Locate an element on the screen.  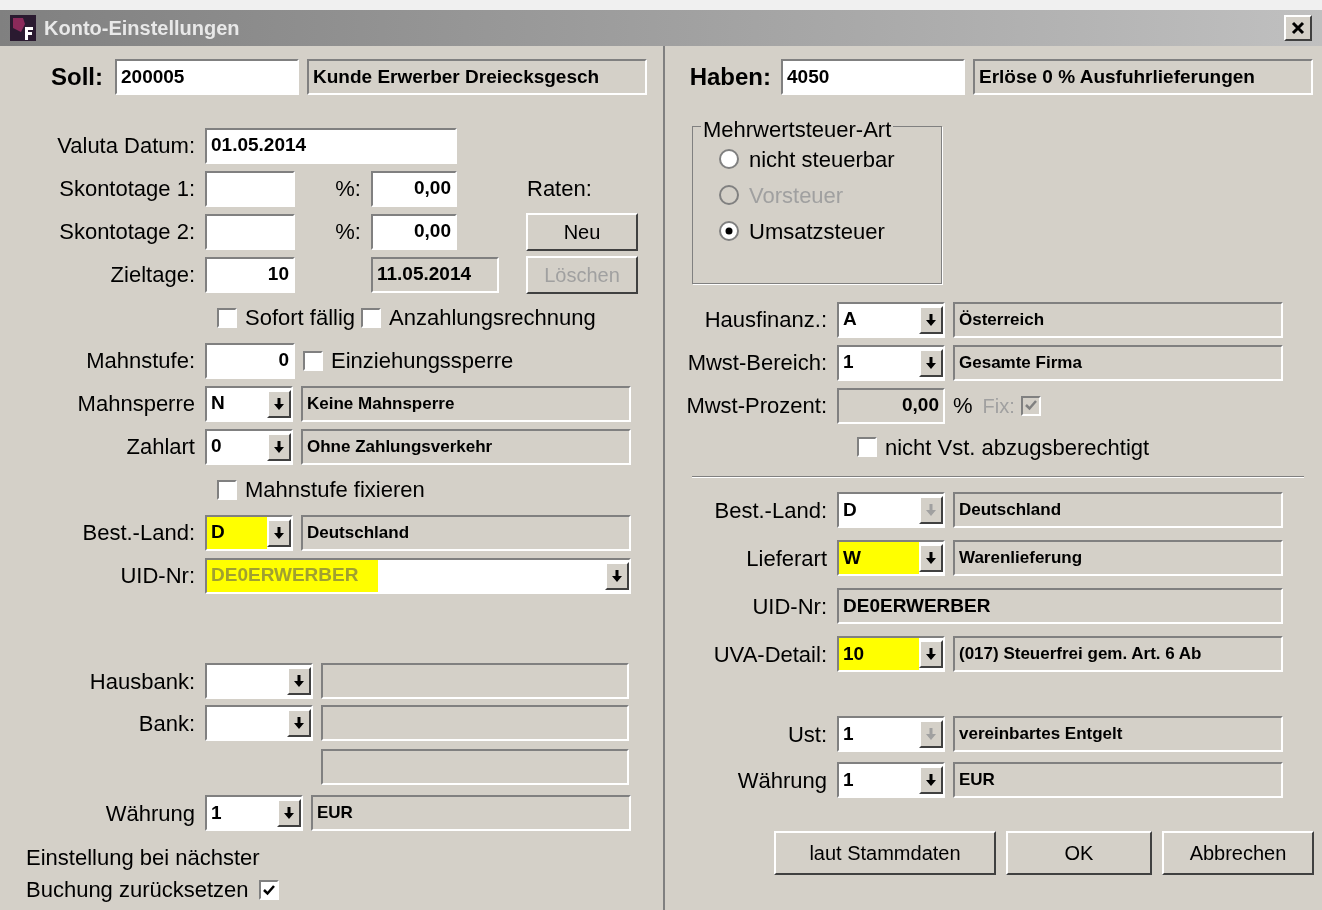
combo-box: N is located at coordinates (249, 403).